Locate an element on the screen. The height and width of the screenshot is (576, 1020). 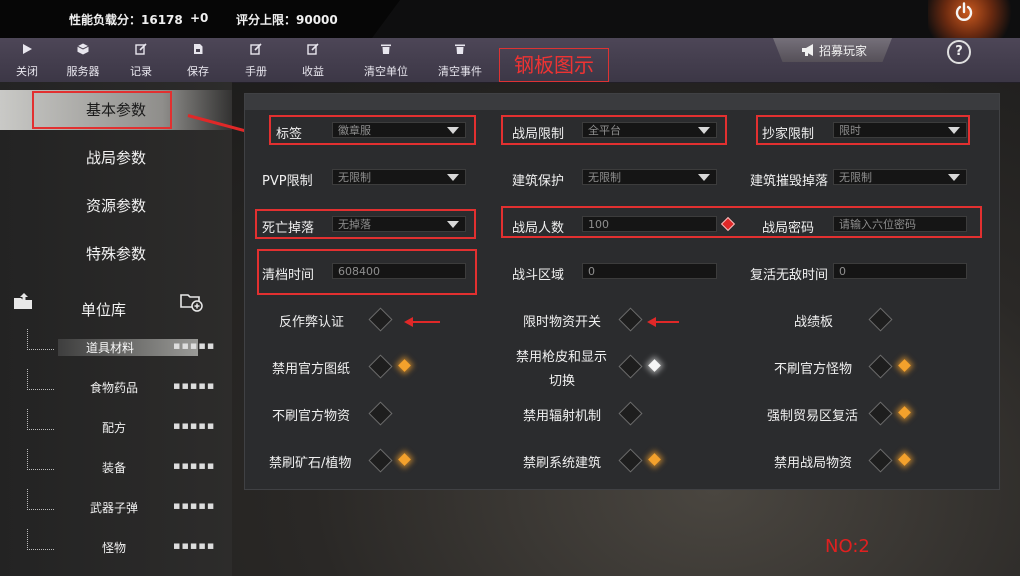
unit-library-header: 单位库 is located at coordinates (116, 312).